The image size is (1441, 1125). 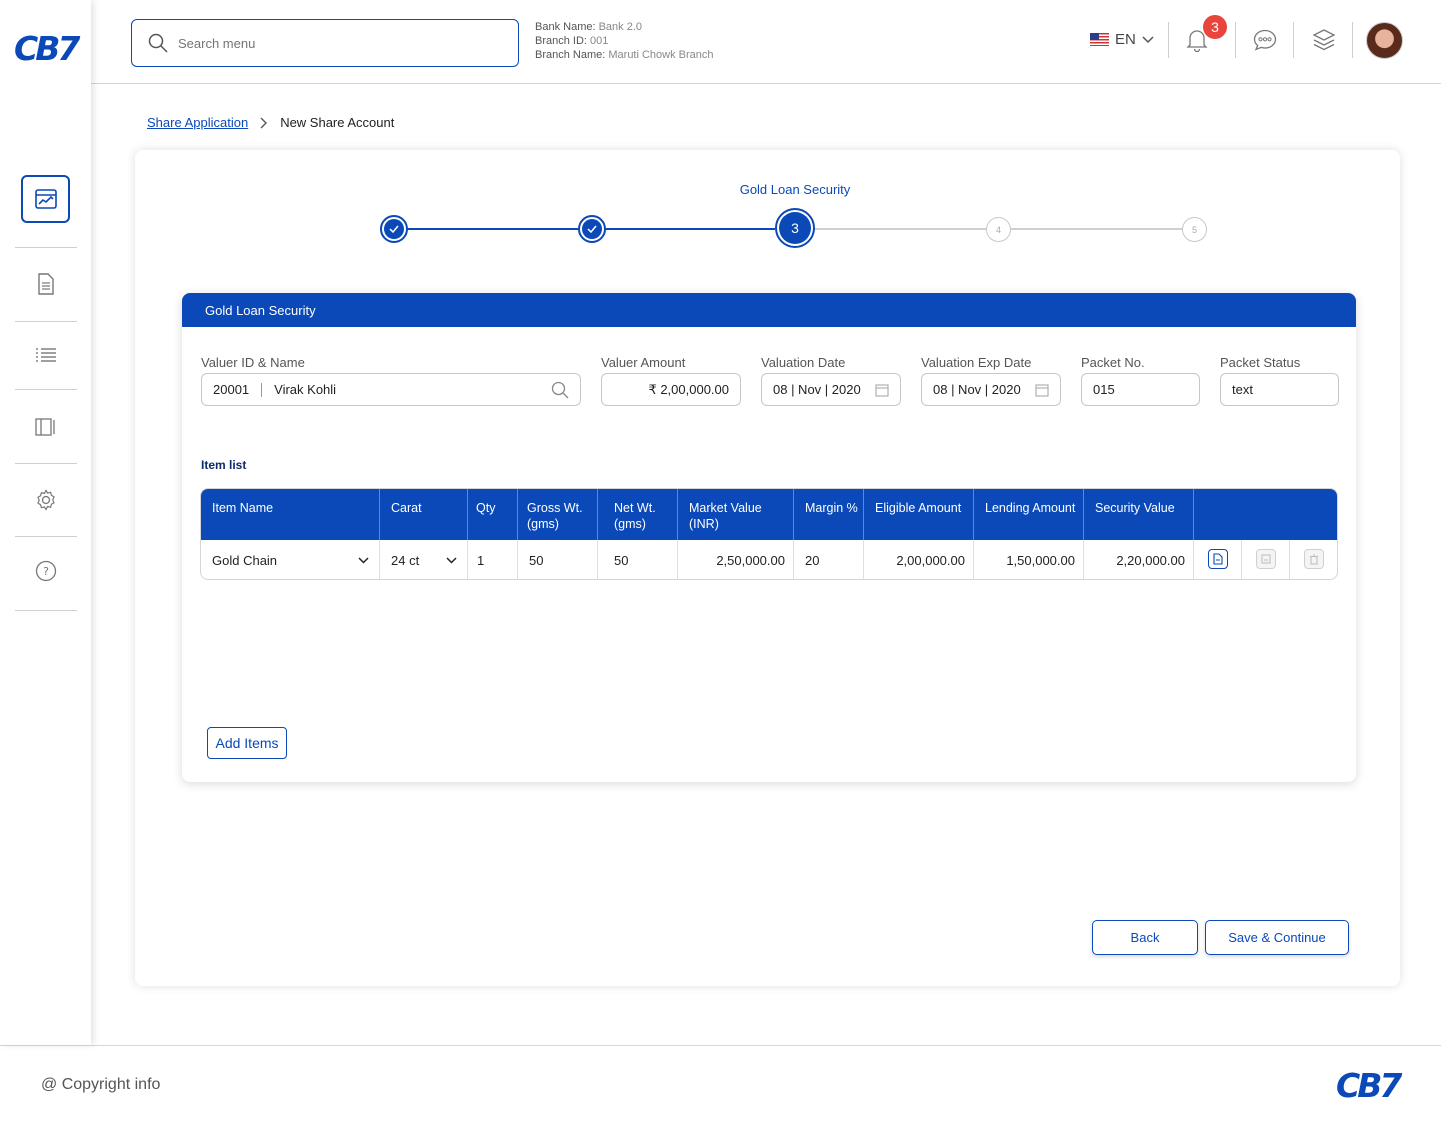 What do you see at coordinates (492, 514) in the screenshot?
I see `th-qty: Qty` at bounding box center [492, 514].